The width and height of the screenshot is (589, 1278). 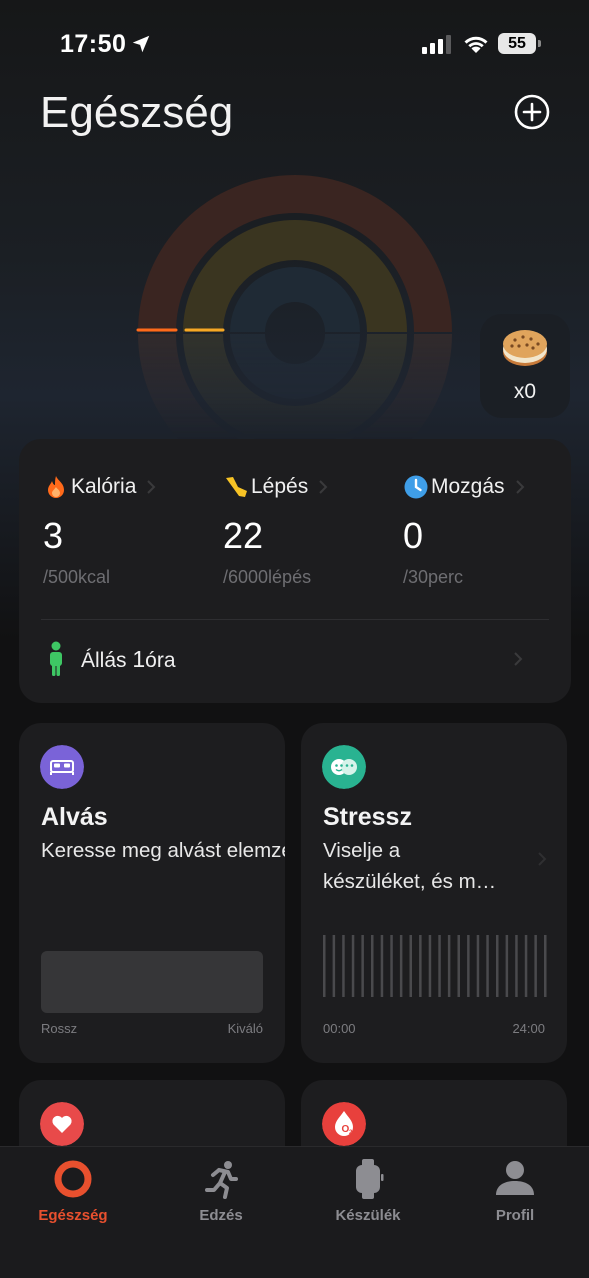 What do you see at coordinates (528, 1028) in the screenshot?
I see `stress-scale-end: 24:00` at bounding box center [528, 1028].